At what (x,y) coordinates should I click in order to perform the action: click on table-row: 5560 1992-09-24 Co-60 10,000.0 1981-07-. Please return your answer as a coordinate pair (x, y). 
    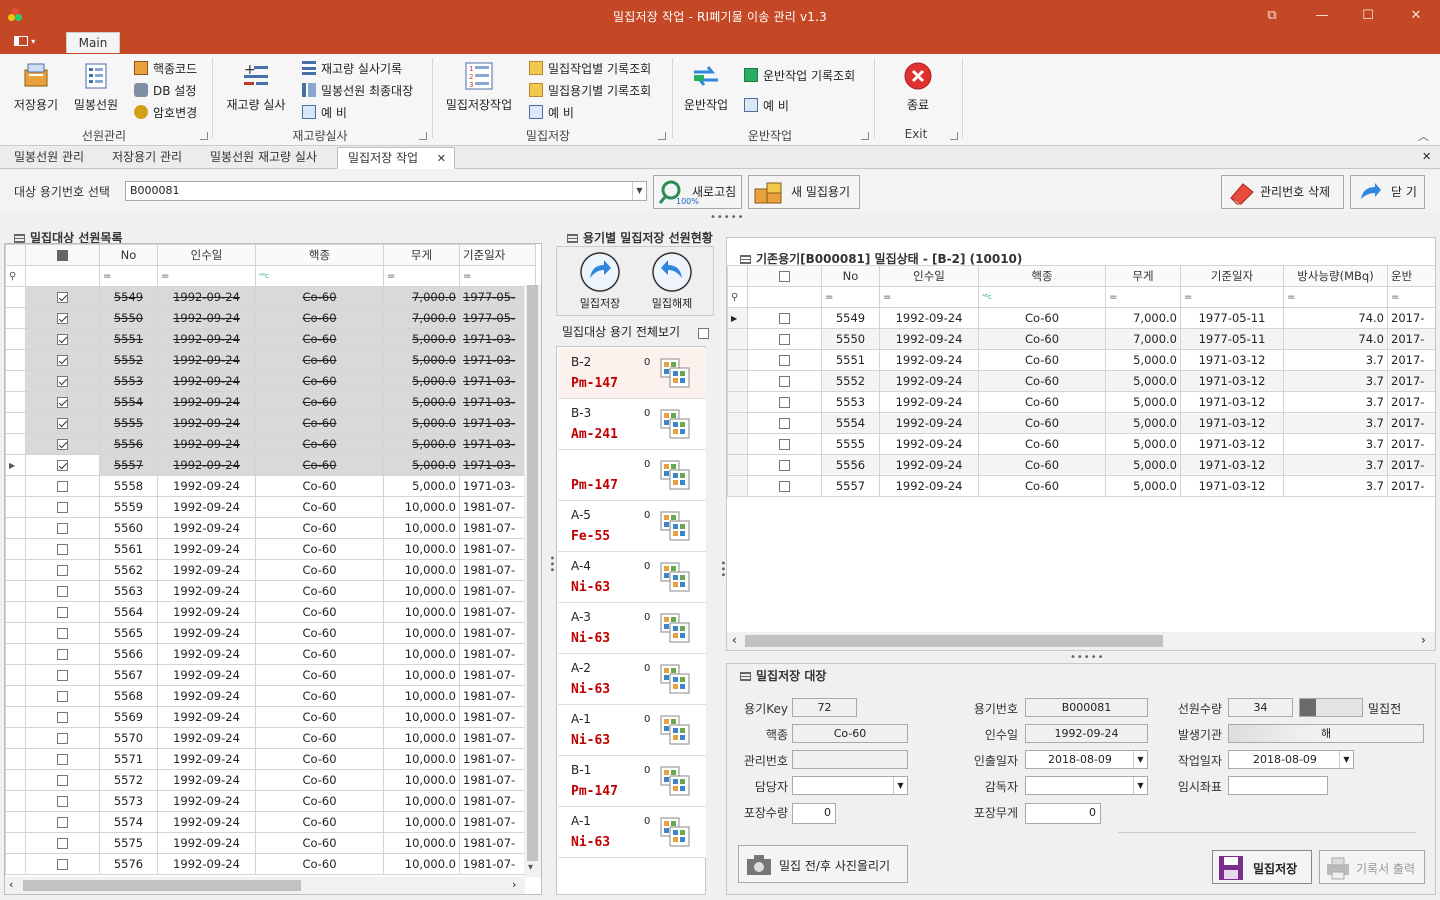
    Looking at the image, I should click on (270, 528).